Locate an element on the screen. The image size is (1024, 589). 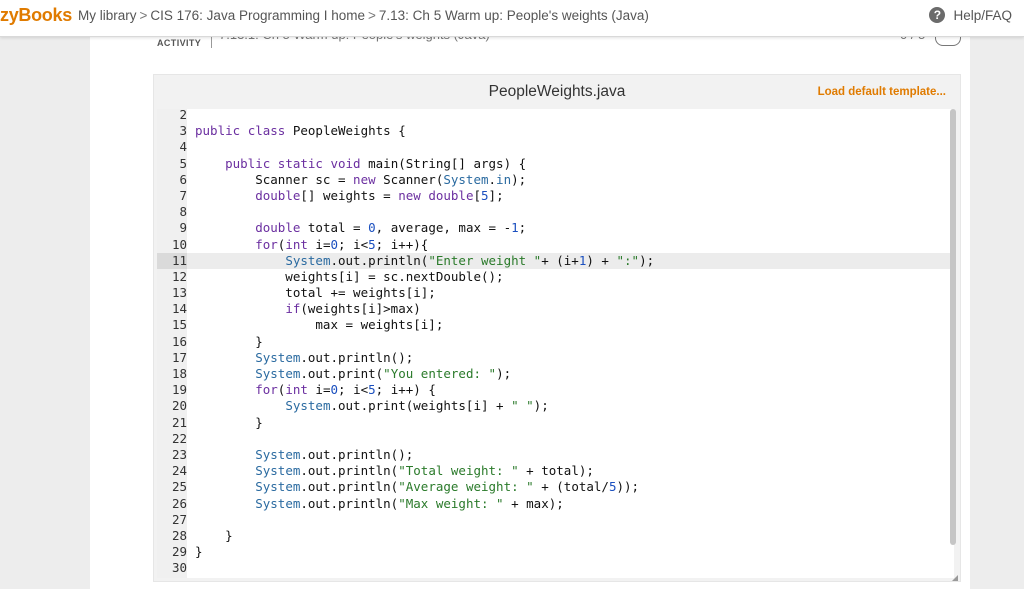
zybooks-logo: zyBooks is located at coordinates (36, 15).